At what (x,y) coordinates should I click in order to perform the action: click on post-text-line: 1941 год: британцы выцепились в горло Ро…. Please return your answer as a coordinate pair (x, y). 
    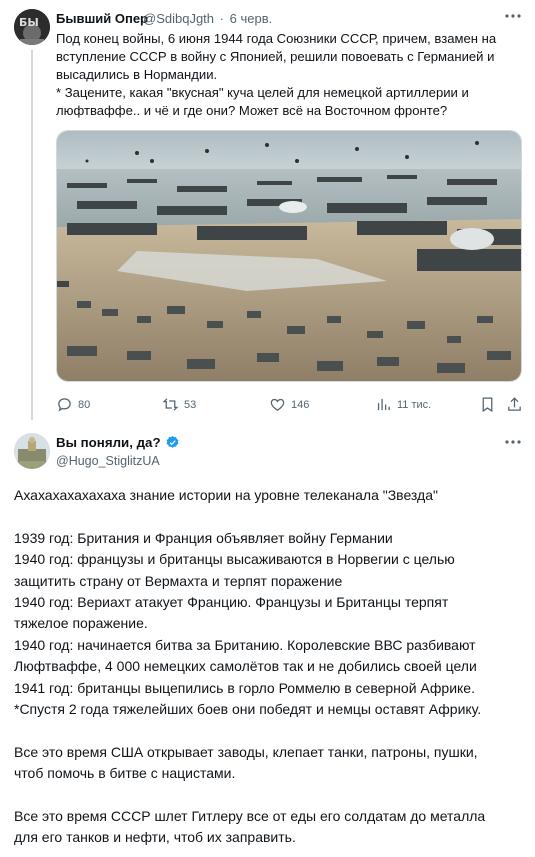
    Looking at the image, I should click on (244, 687).